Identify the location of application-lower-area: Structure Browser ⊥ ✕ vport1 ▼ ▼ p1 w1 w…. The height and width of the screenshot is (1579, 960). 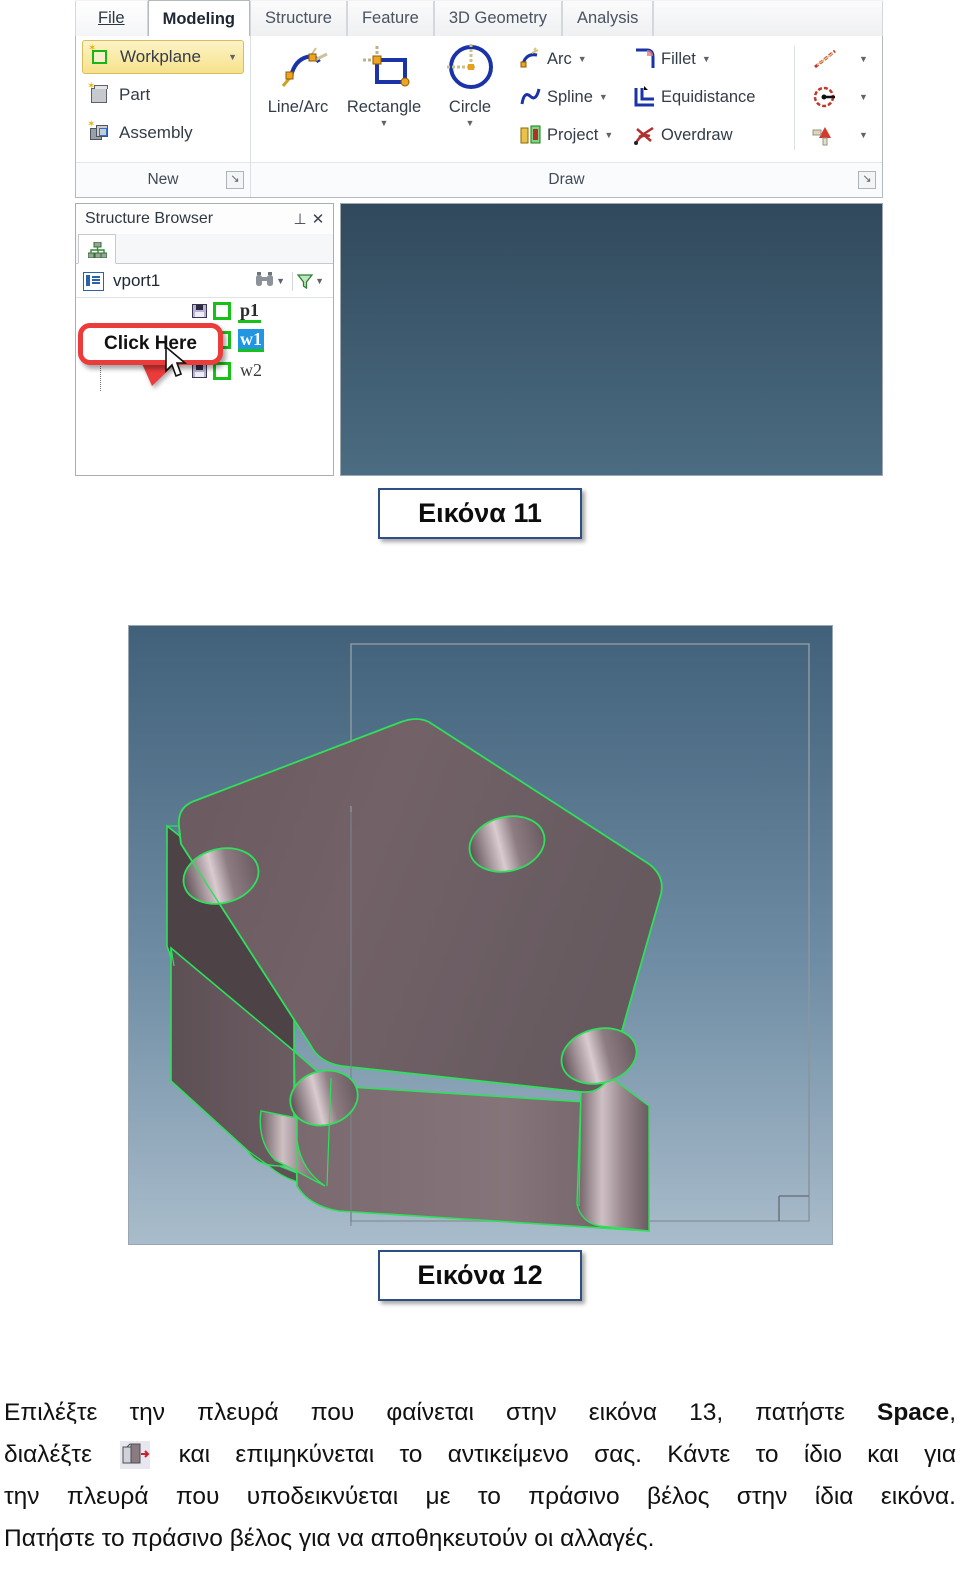
(479, 340).